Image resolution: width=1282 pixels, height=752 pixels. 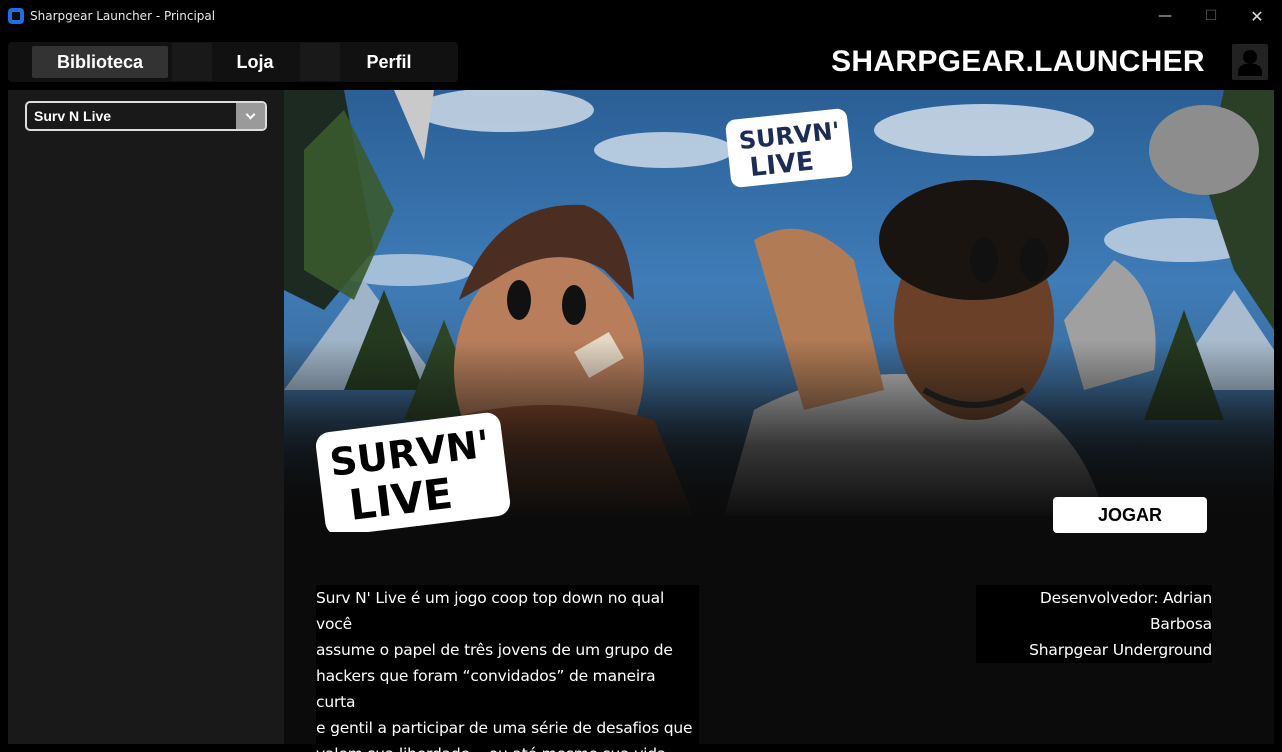 What do you see at coordinates (1130, 515) in the screenshot?
I see `play-button: JOGAR` at bounding box center [1130, 515].